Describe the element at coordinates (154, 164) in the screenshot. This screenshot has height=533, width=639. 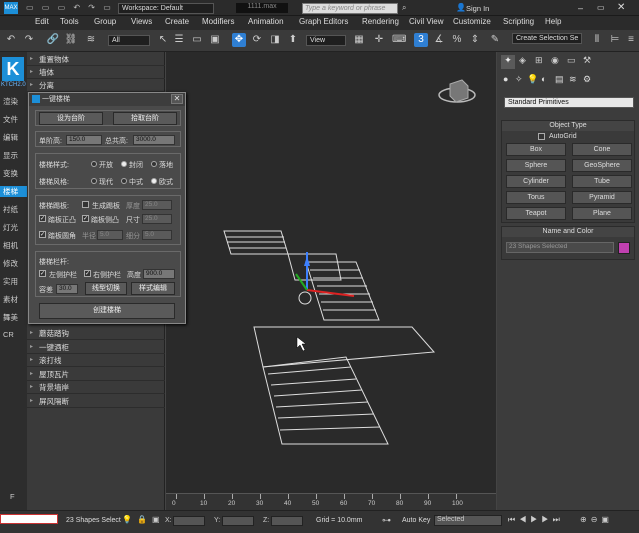
I see `style-floor-radio` at that location.